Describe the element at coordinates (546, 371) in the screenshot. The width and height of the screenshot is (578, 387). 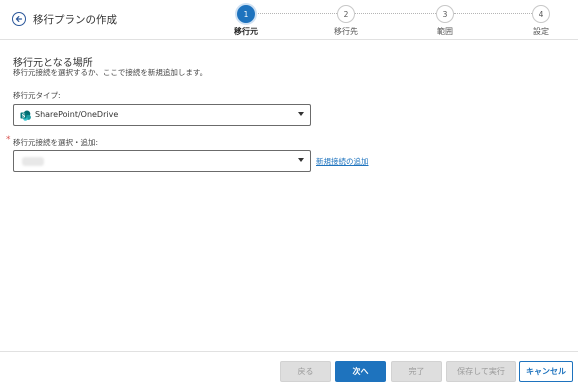
I see `cancel-button: キャンセル` at that location.